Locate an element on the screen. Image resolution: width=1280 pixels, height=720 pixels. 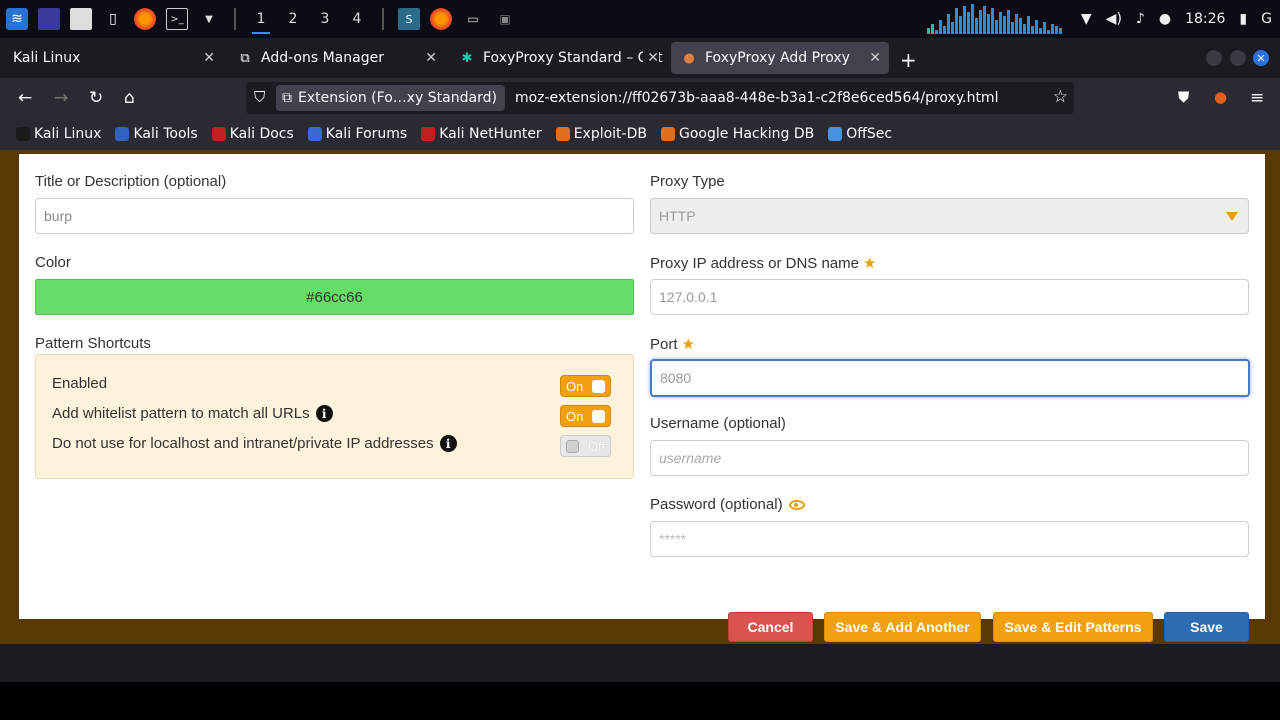
tab-add-ons-manager: ⧉ Add-ons Manager ✕ is located at coordinates (336, 58).